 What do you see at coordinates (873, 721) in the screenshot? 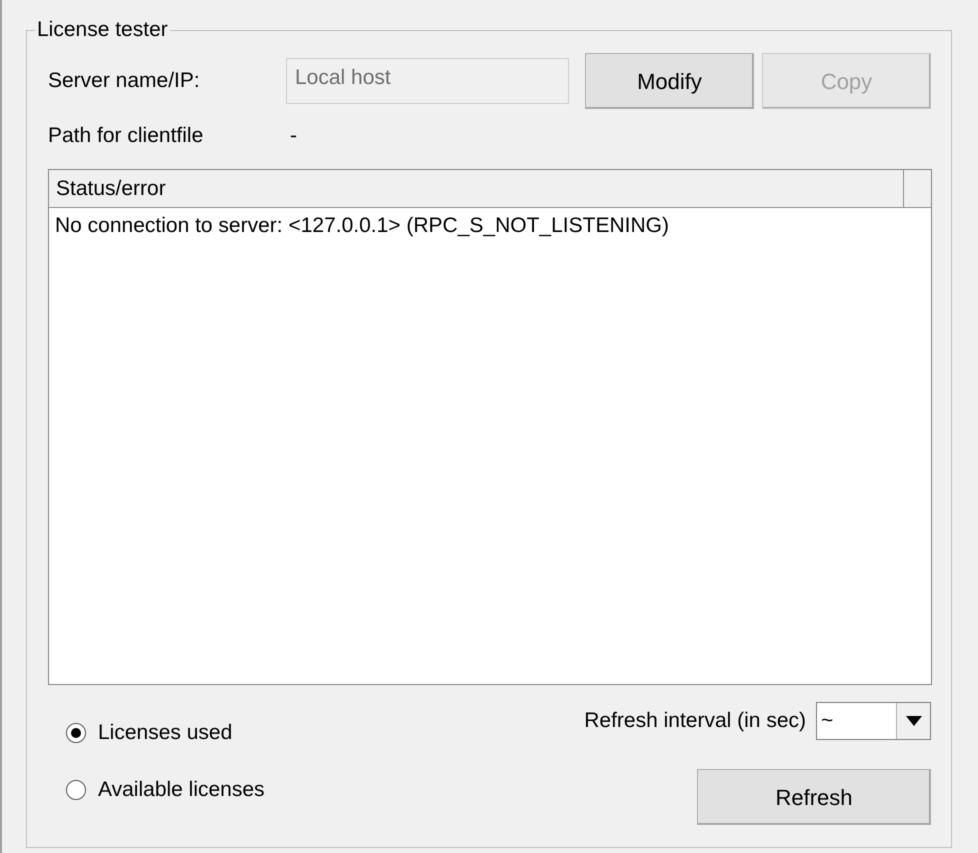
I see `interval-combo: ~` at bounding box center [873, 721].